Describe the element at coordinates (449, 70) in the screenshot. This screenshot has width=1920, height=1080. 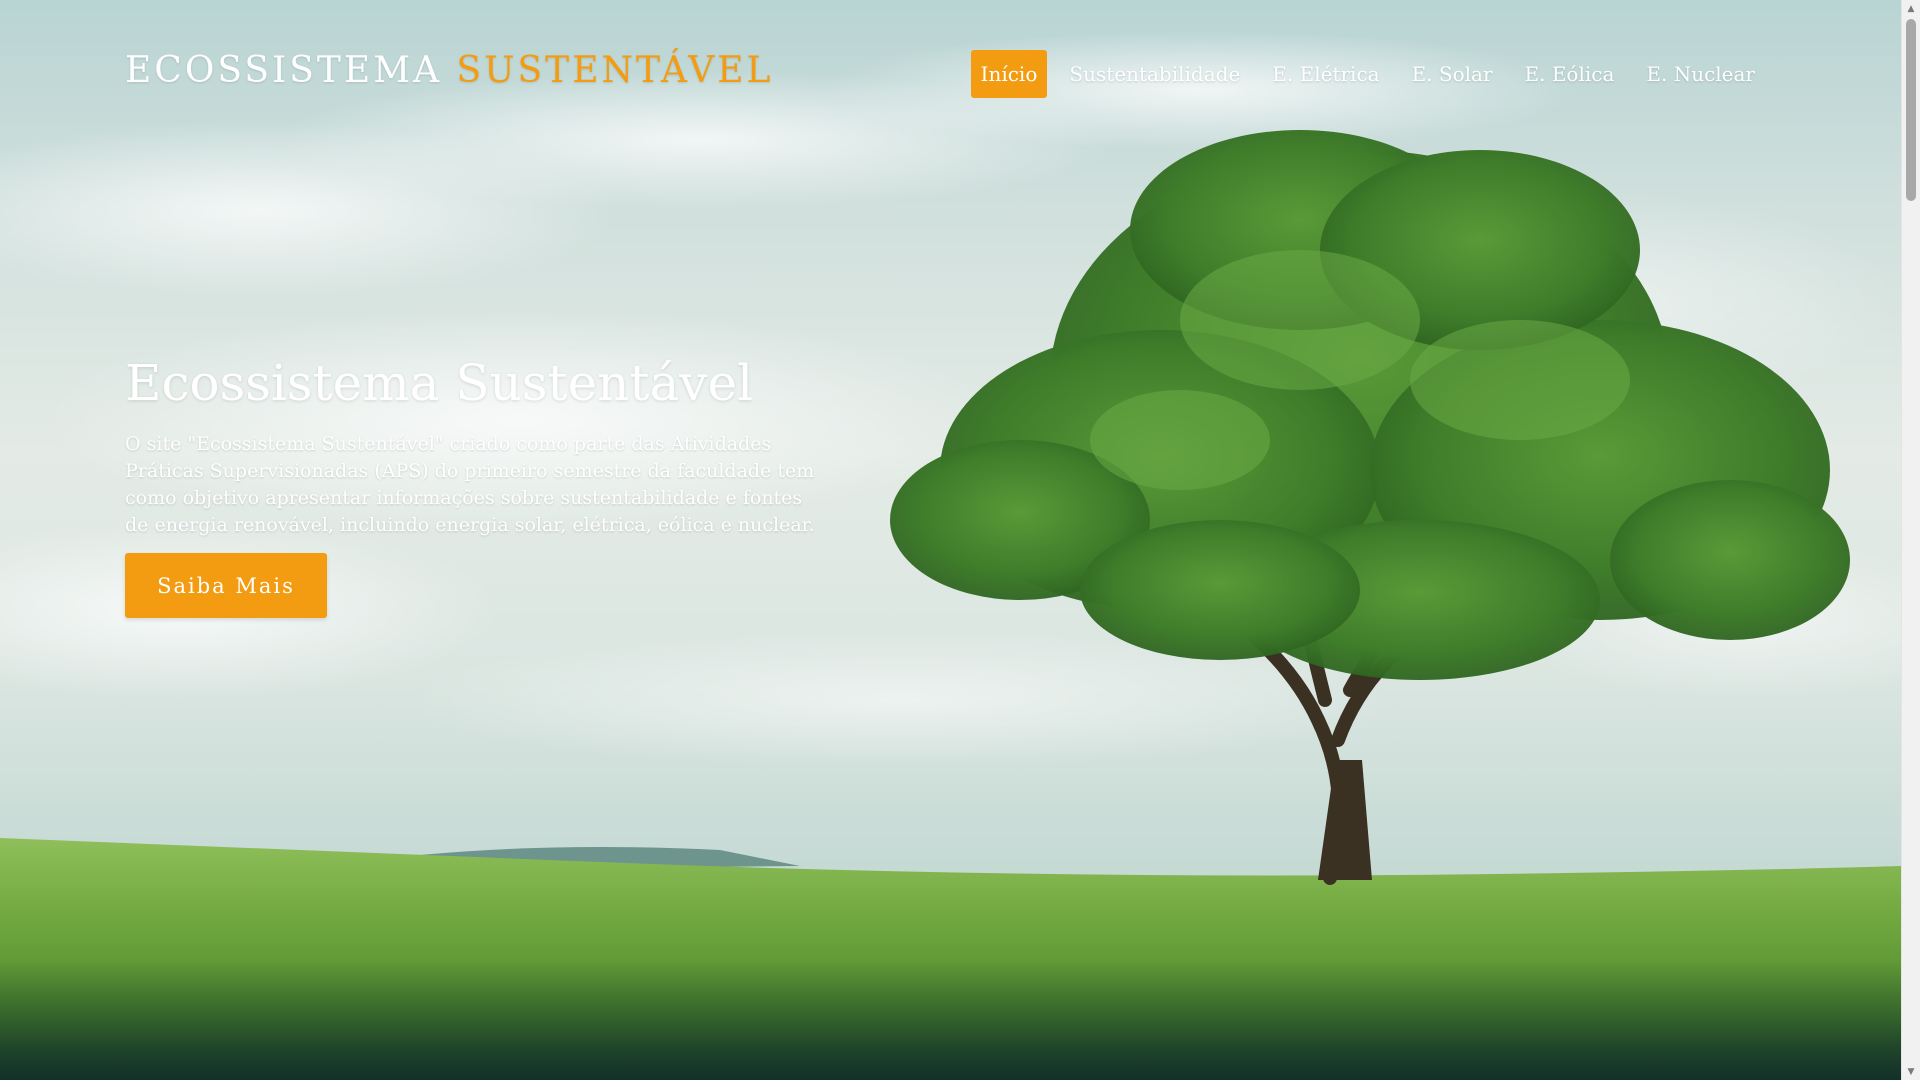
I see `site-logo: ECOSSISTEMA SUSTENTÁVEL` at that location.